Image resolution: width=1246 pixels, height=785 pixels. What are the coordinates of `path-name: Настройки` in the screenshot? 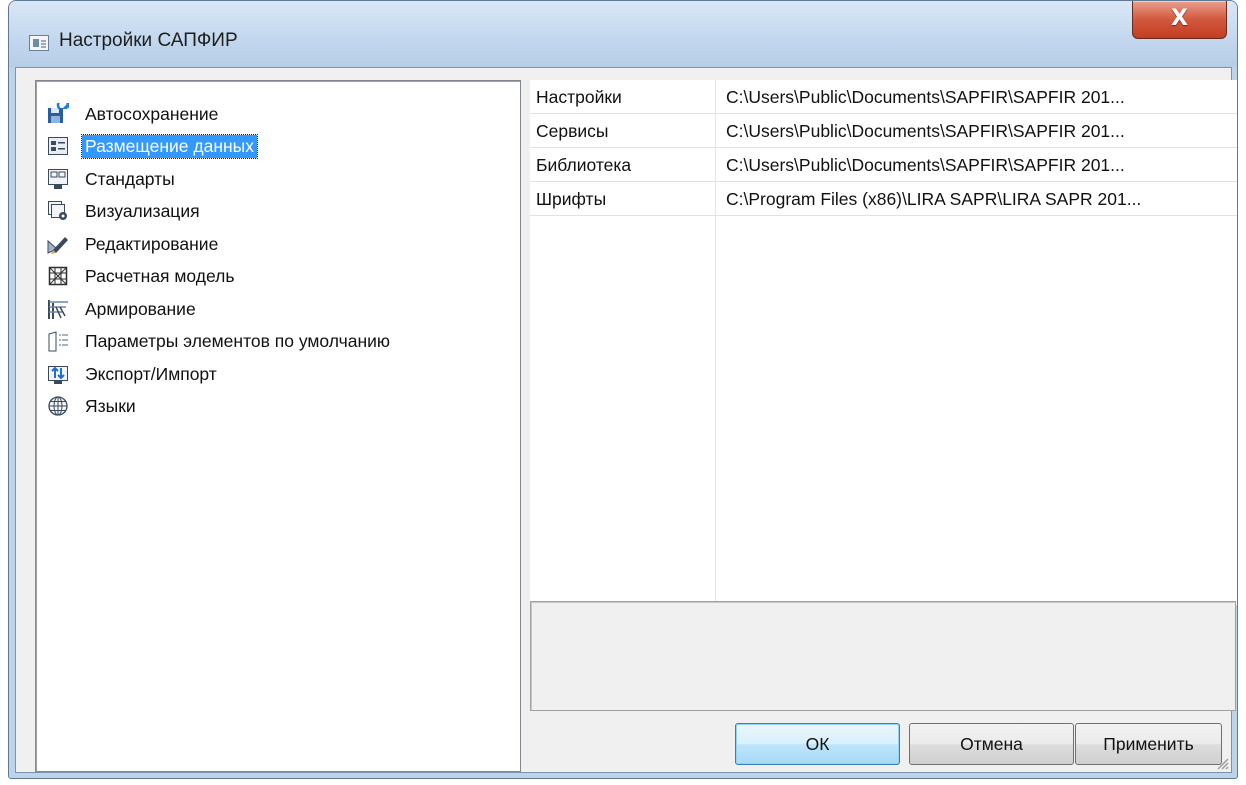 It's located at (579, 97).